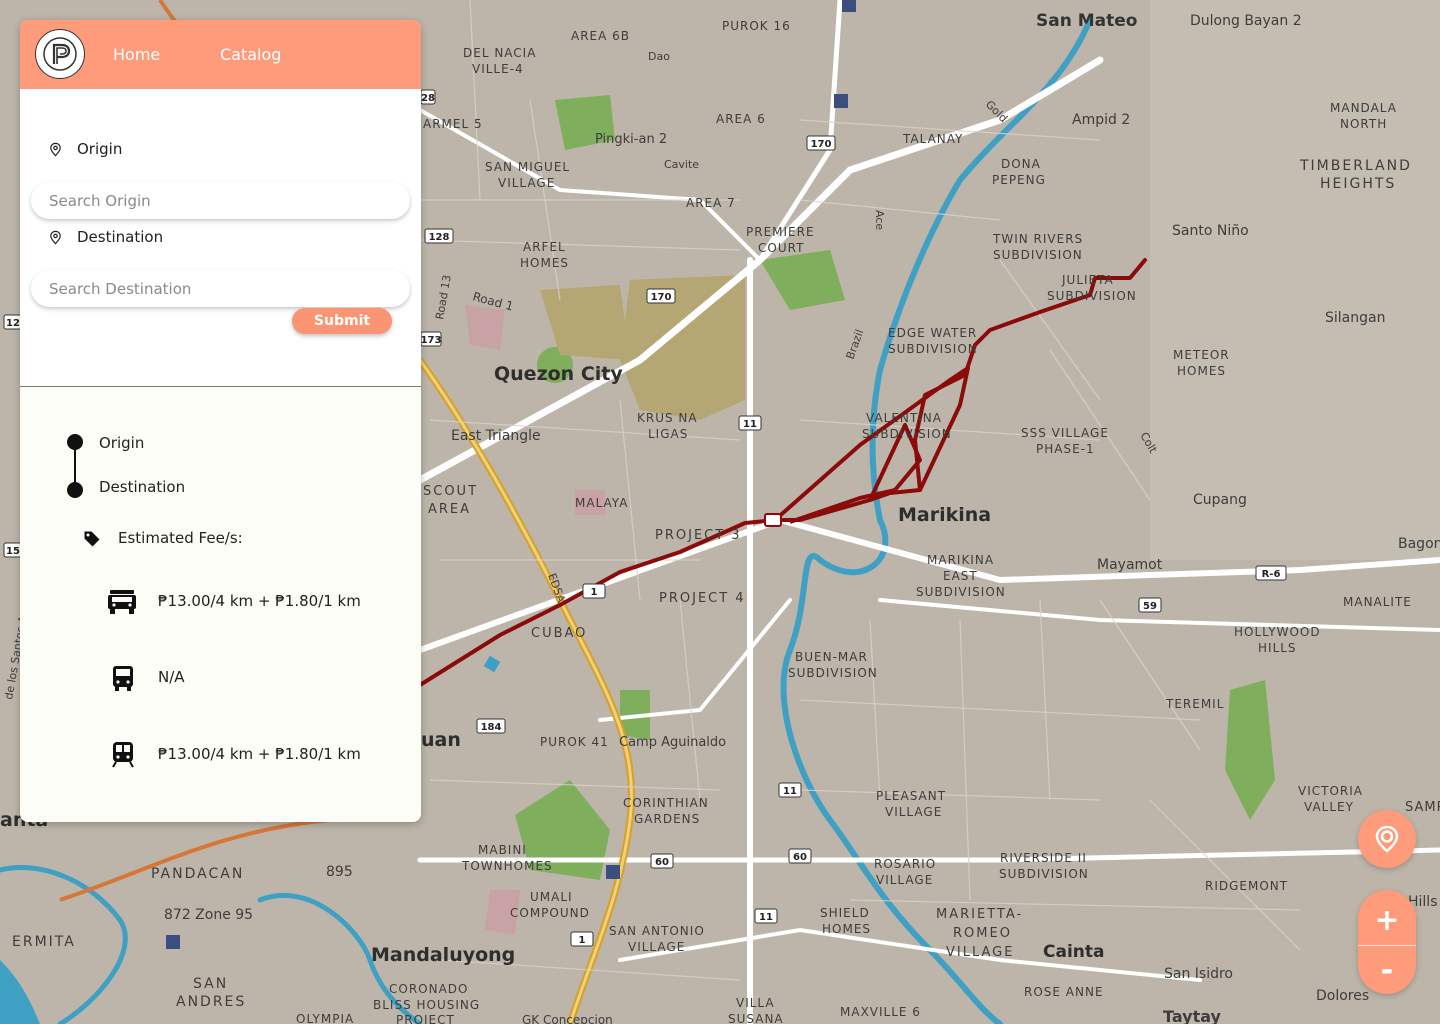 The width and height of the screenshot is (1440, 1024). I want to click on svg-text: 12, so click(13, 323).